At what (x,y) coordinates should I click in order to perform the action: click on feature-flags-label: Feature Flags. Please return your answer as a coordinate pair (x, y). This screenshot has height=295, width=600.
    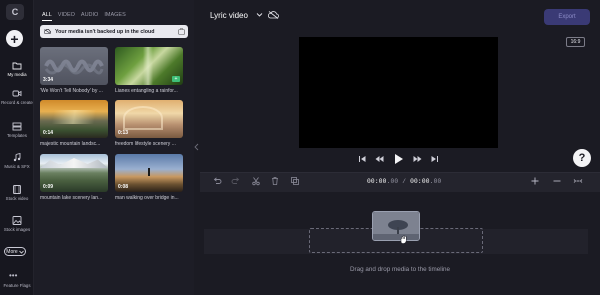
    Looking at the image, I should click on (17, 285).